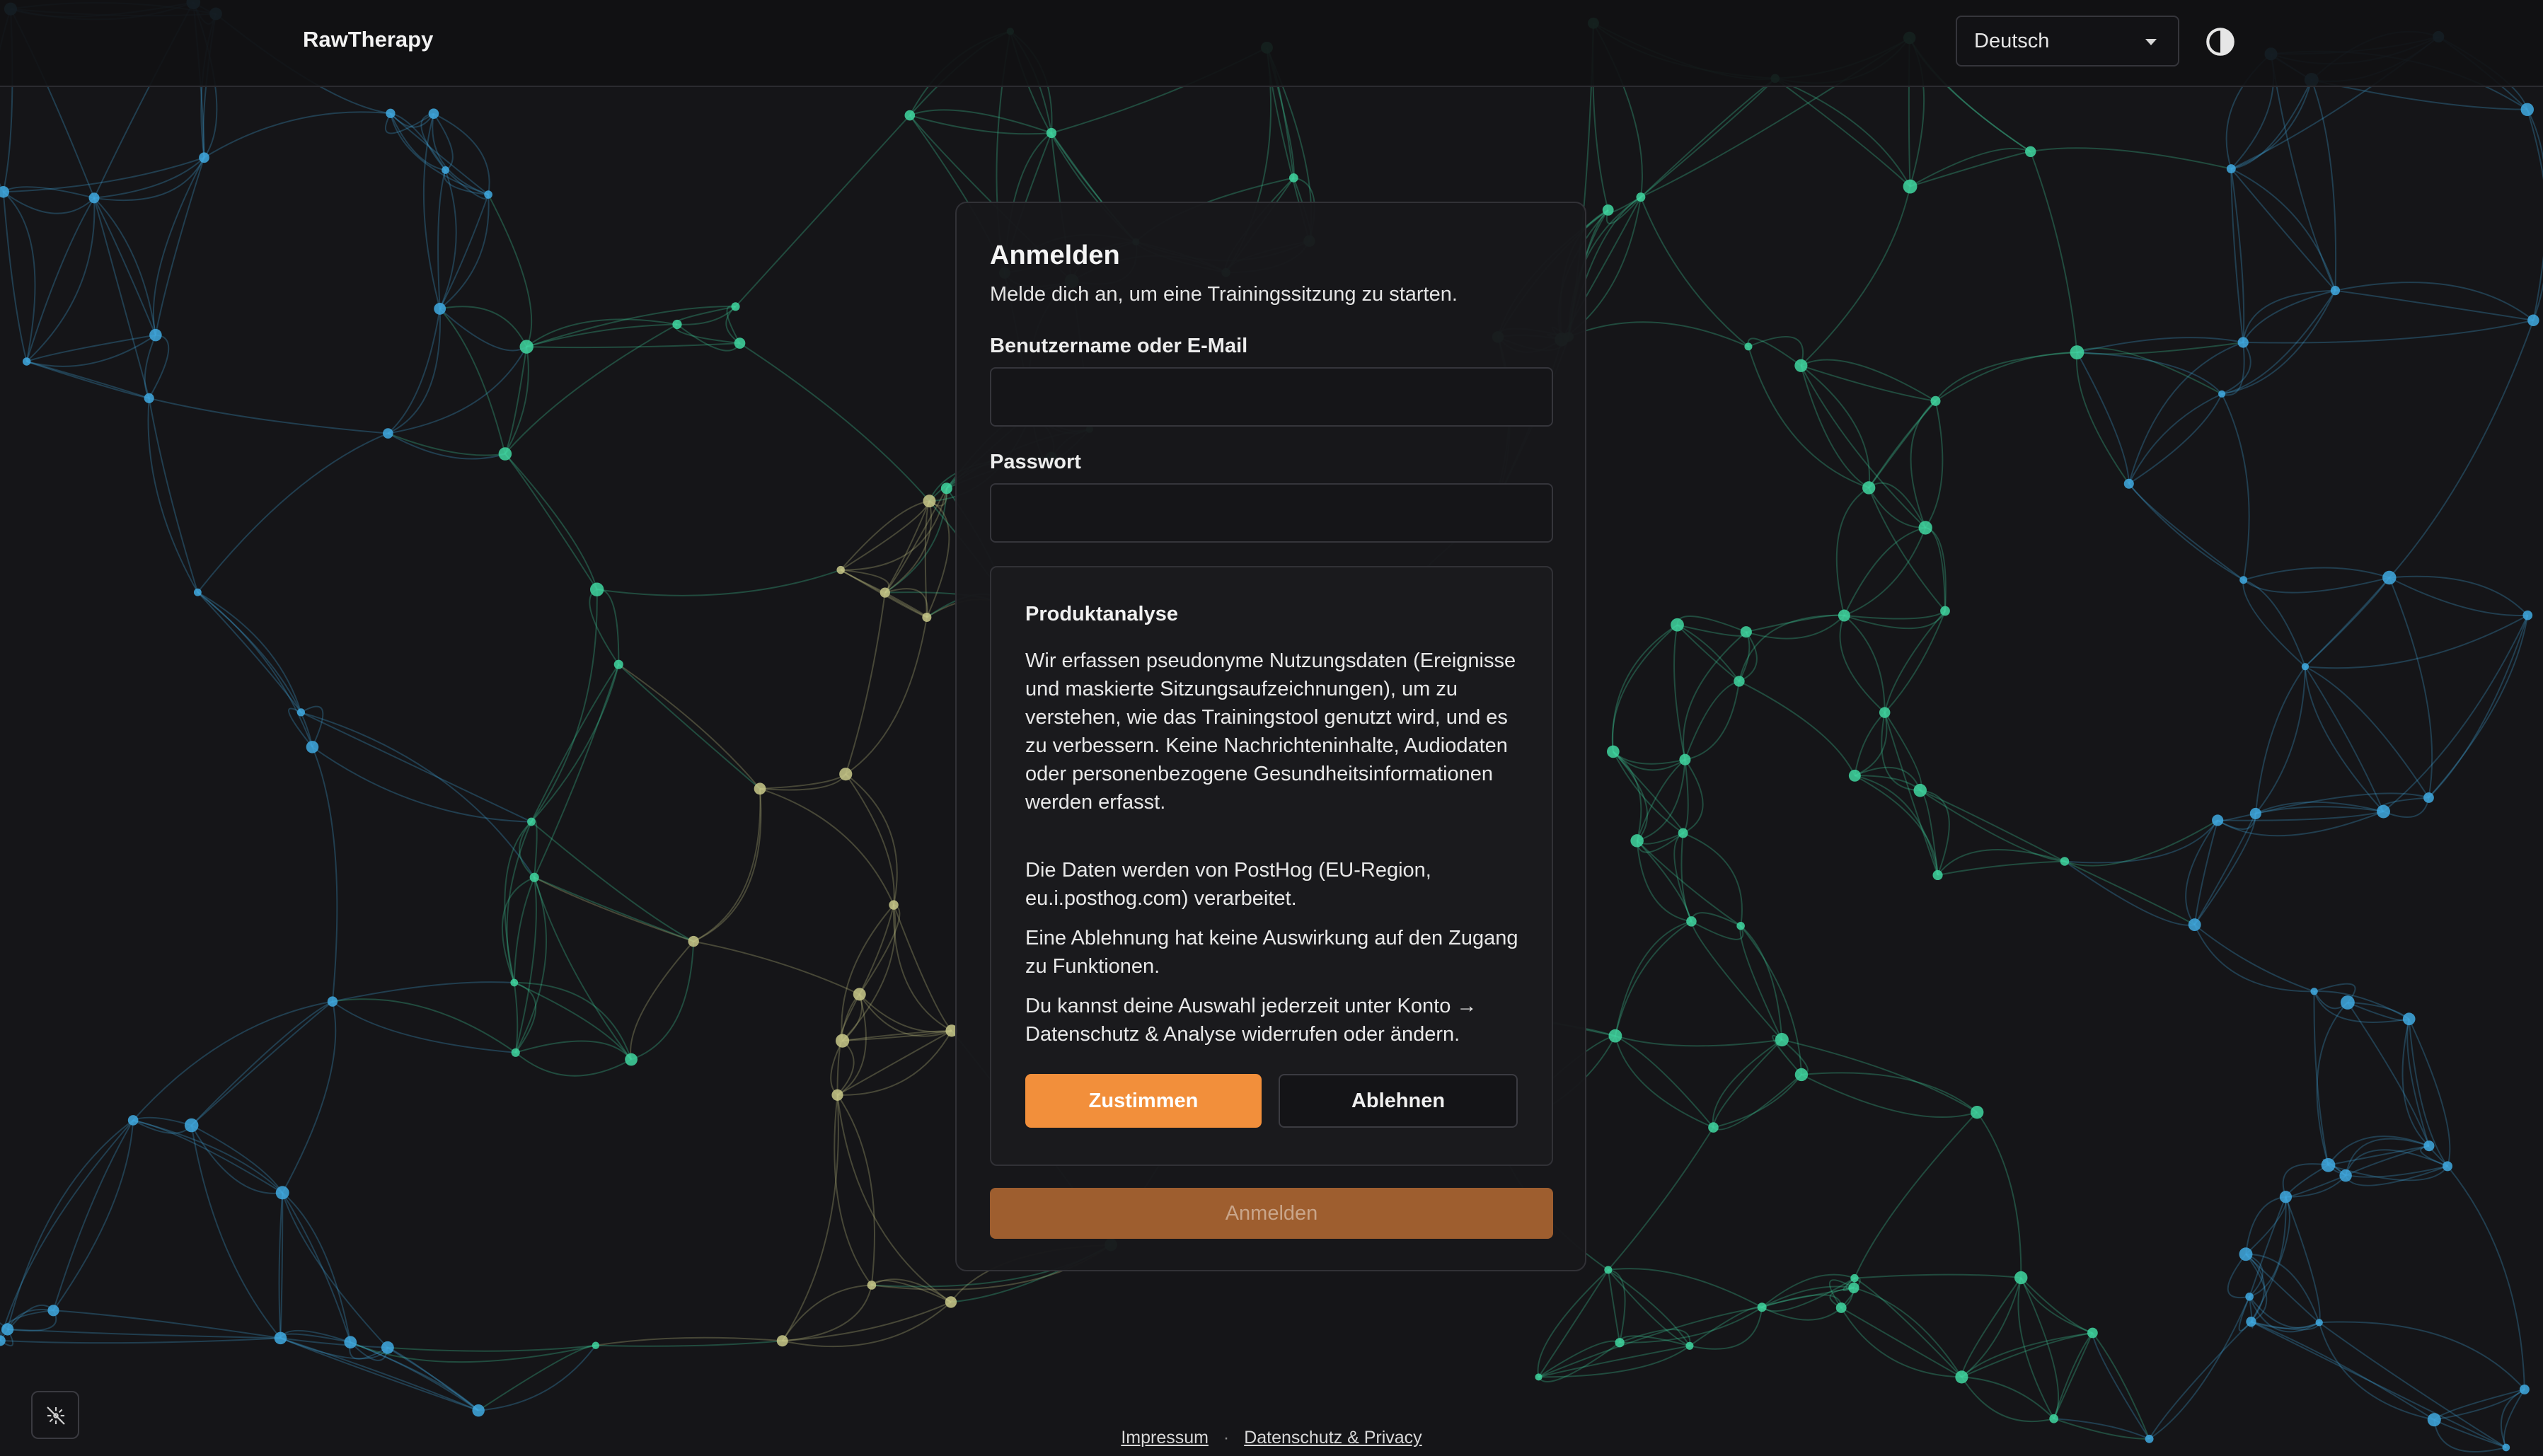 The image size is (2543, 1456). Describe the element at coordinates (1119, 346) in the screenshot. I see `username-label: Benutzername oder E-Mail` at that location.